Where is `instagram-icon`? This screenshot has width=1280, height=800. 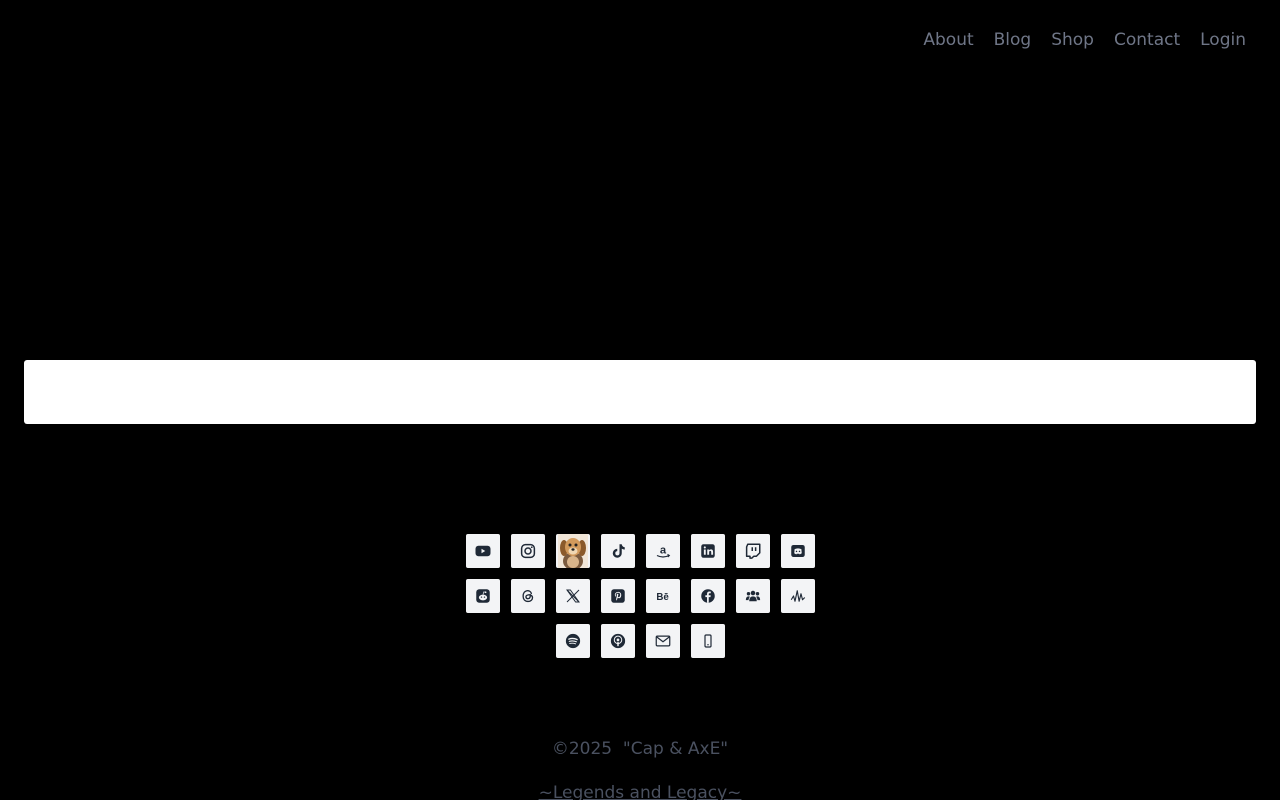 instagram-icon is located at coordinates (527, 551).